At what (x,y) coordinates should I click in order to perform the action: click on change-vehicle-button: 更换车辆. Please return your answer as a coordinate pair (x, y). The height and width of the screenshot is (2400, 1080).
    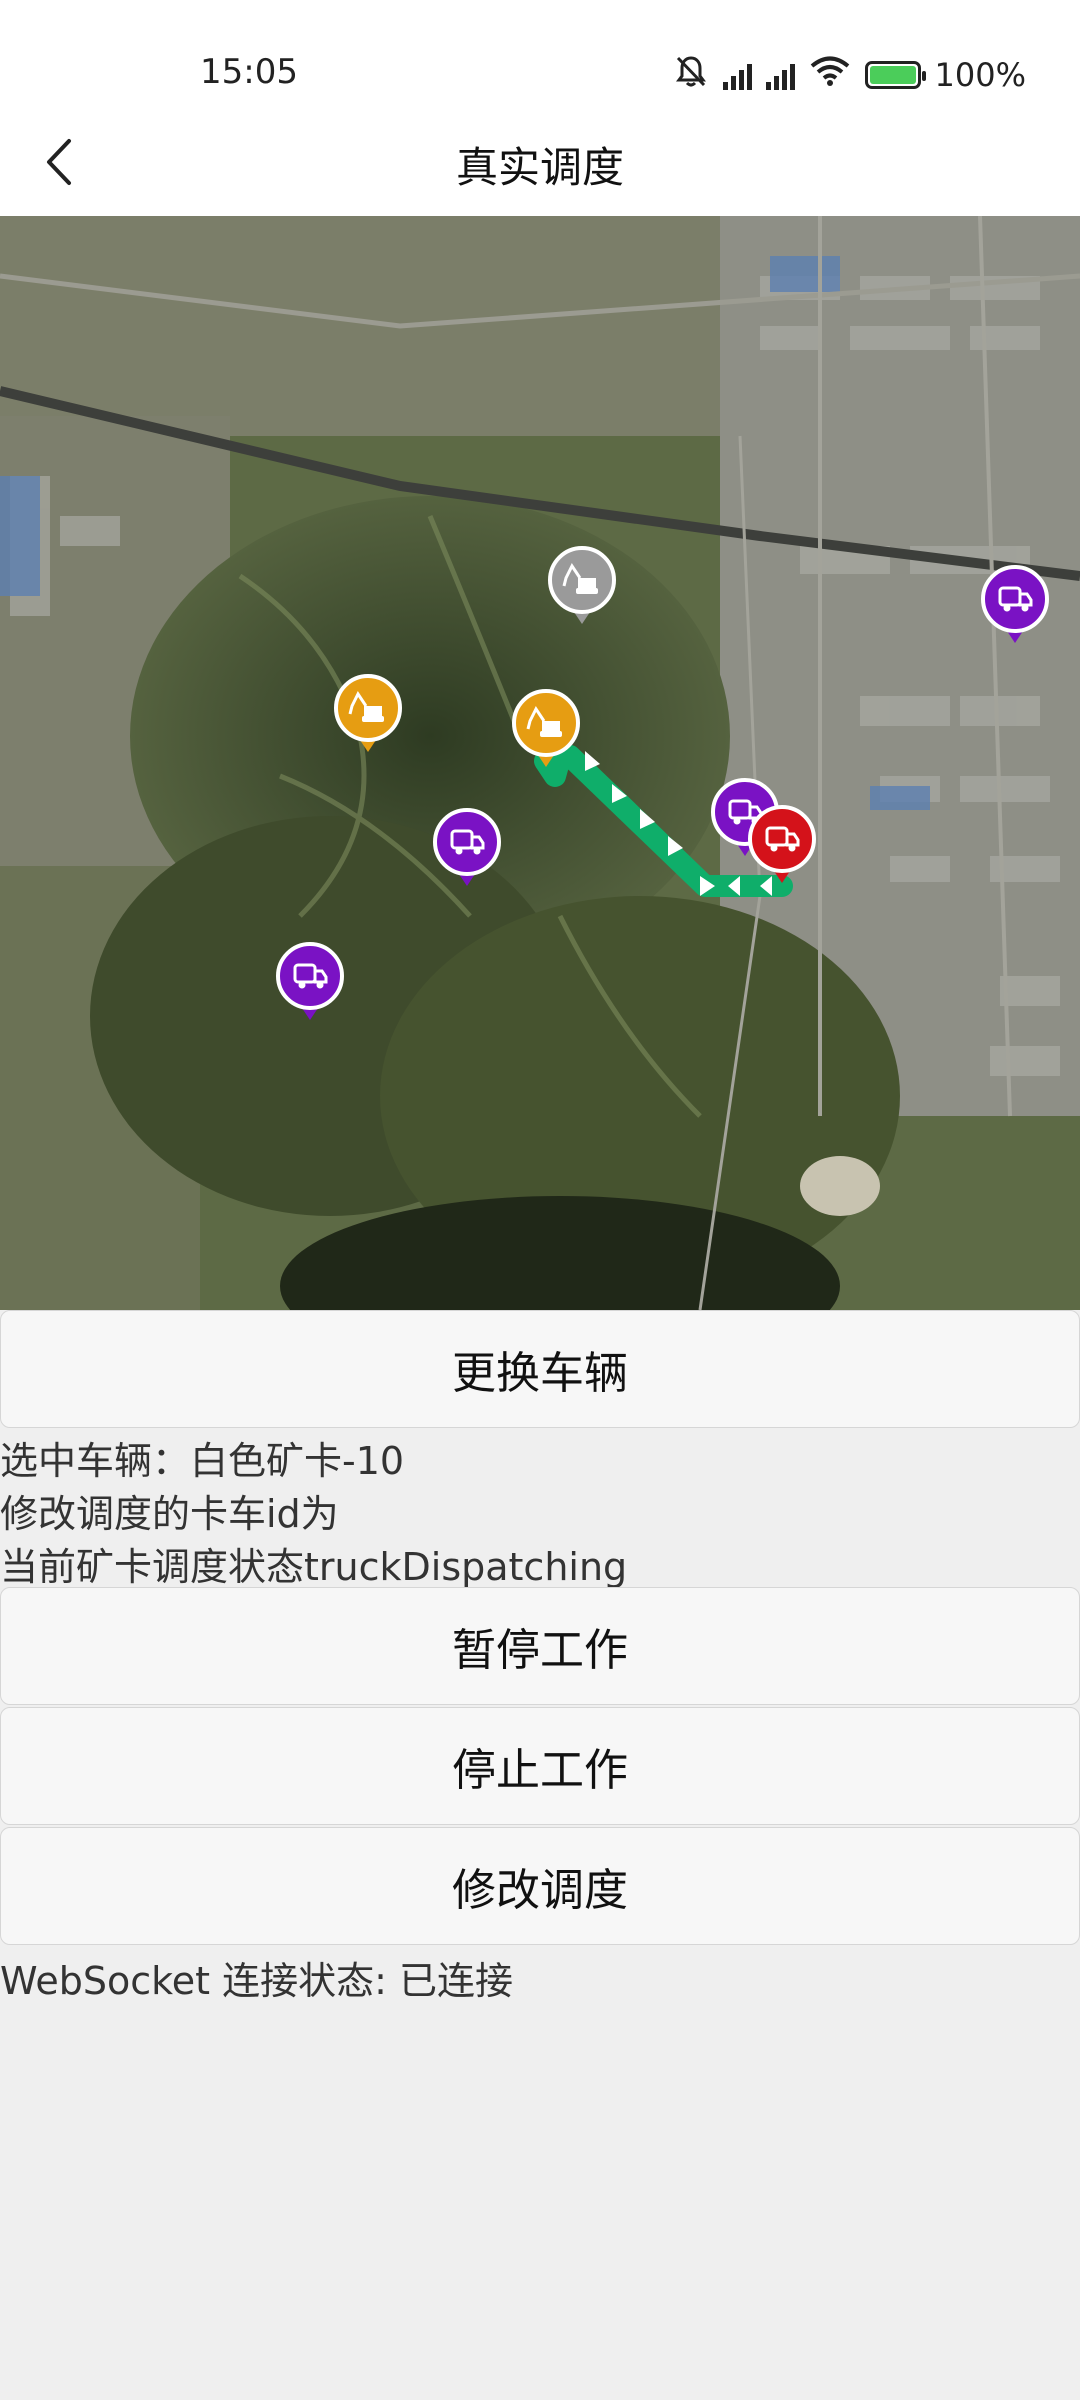
    Looking at the image, I should click on (540, 1369).